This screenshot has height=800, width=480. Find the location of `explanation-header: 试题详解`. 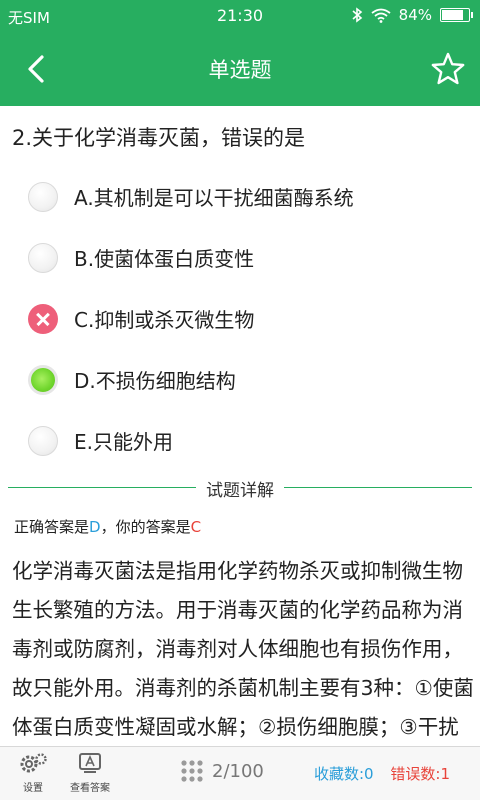

explanation-header: 试题详解 is located at coordinates (240, 488).